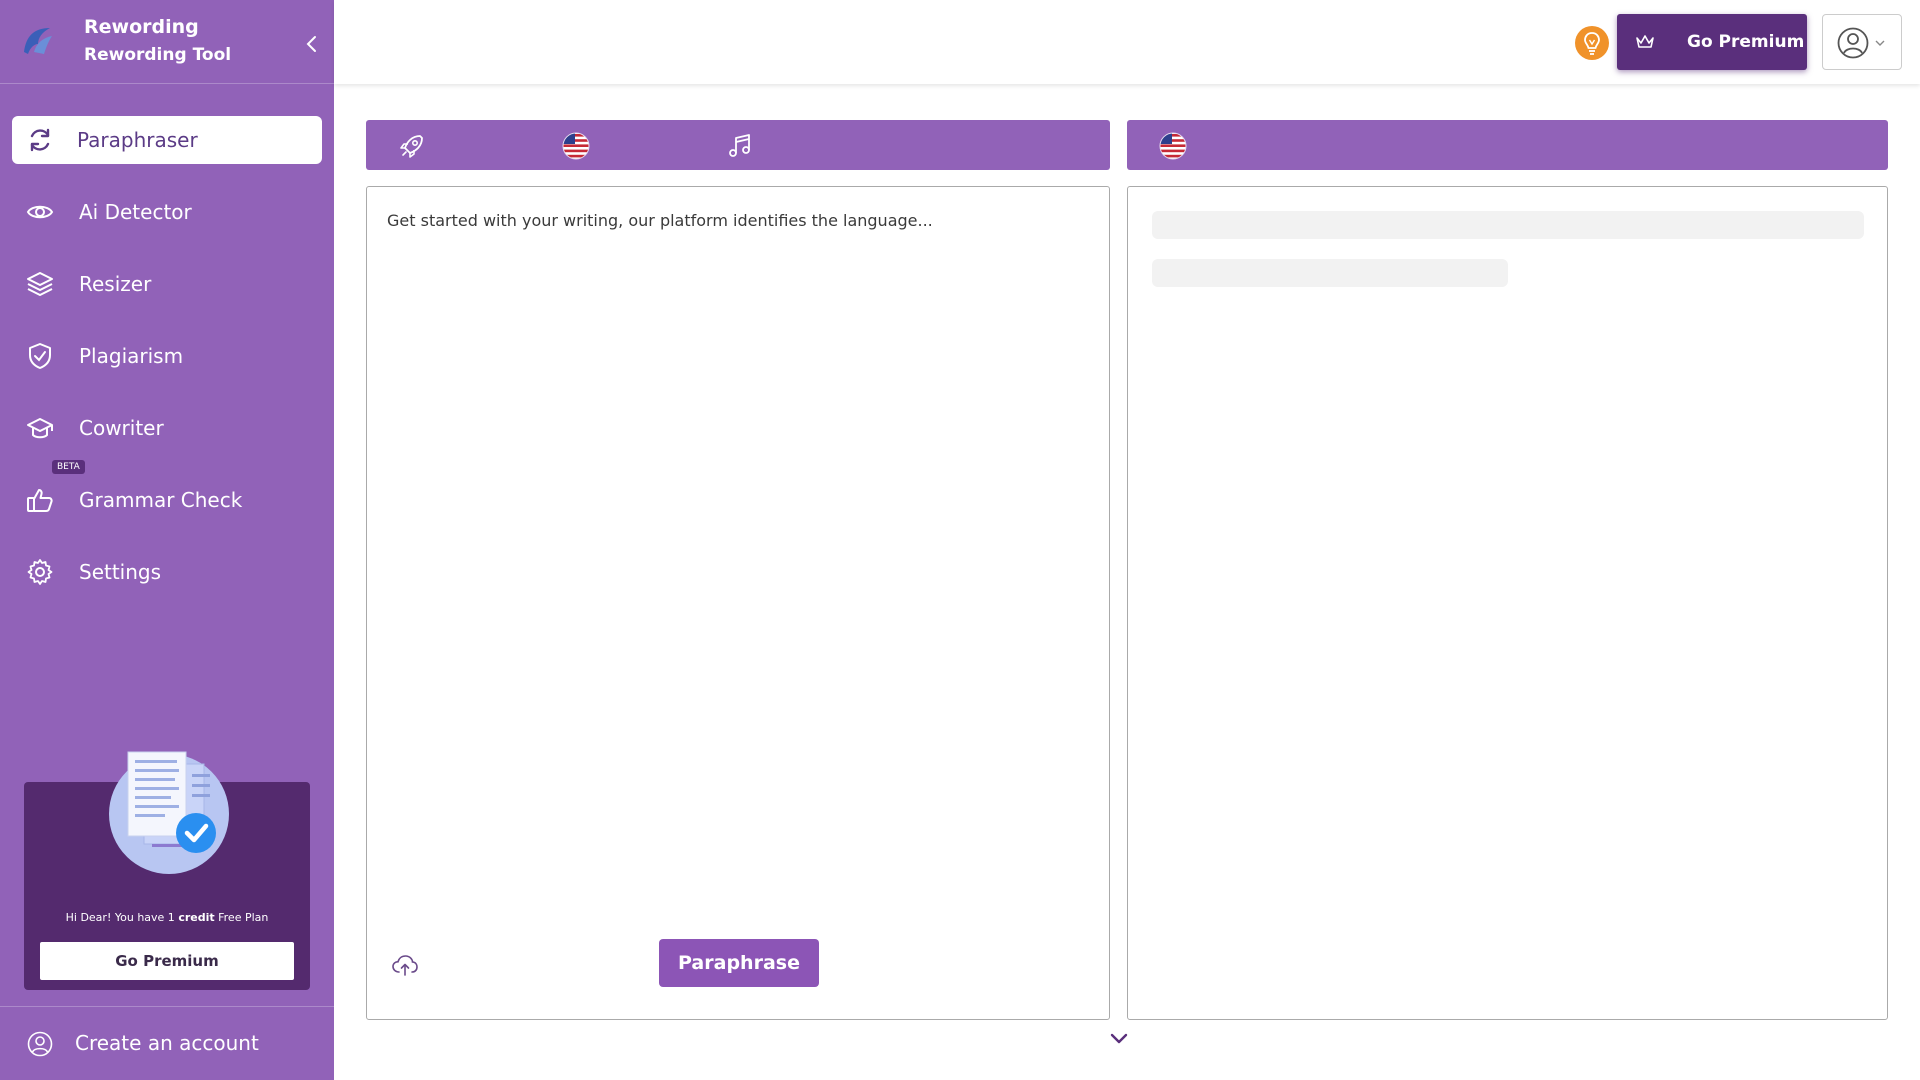  Describe the element at coordinates (40, 500) in the screenshot. I see `thumbs-up-icon` at that location.